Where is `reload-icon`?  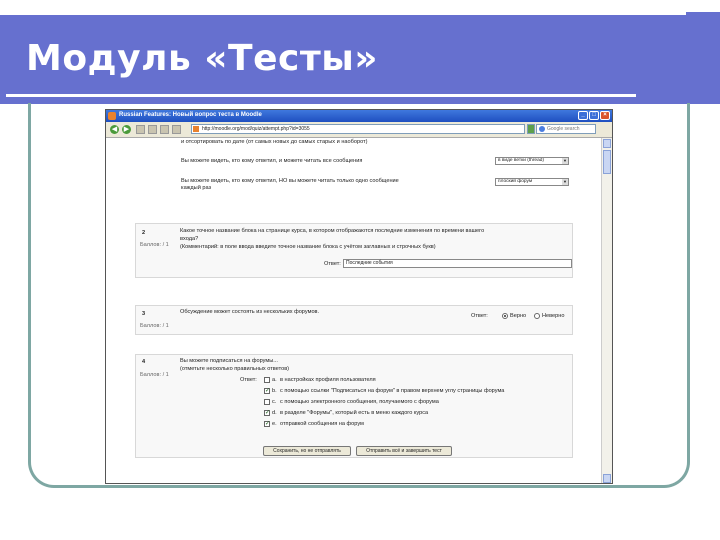
reload-icon is located at coordinates (140, 129).